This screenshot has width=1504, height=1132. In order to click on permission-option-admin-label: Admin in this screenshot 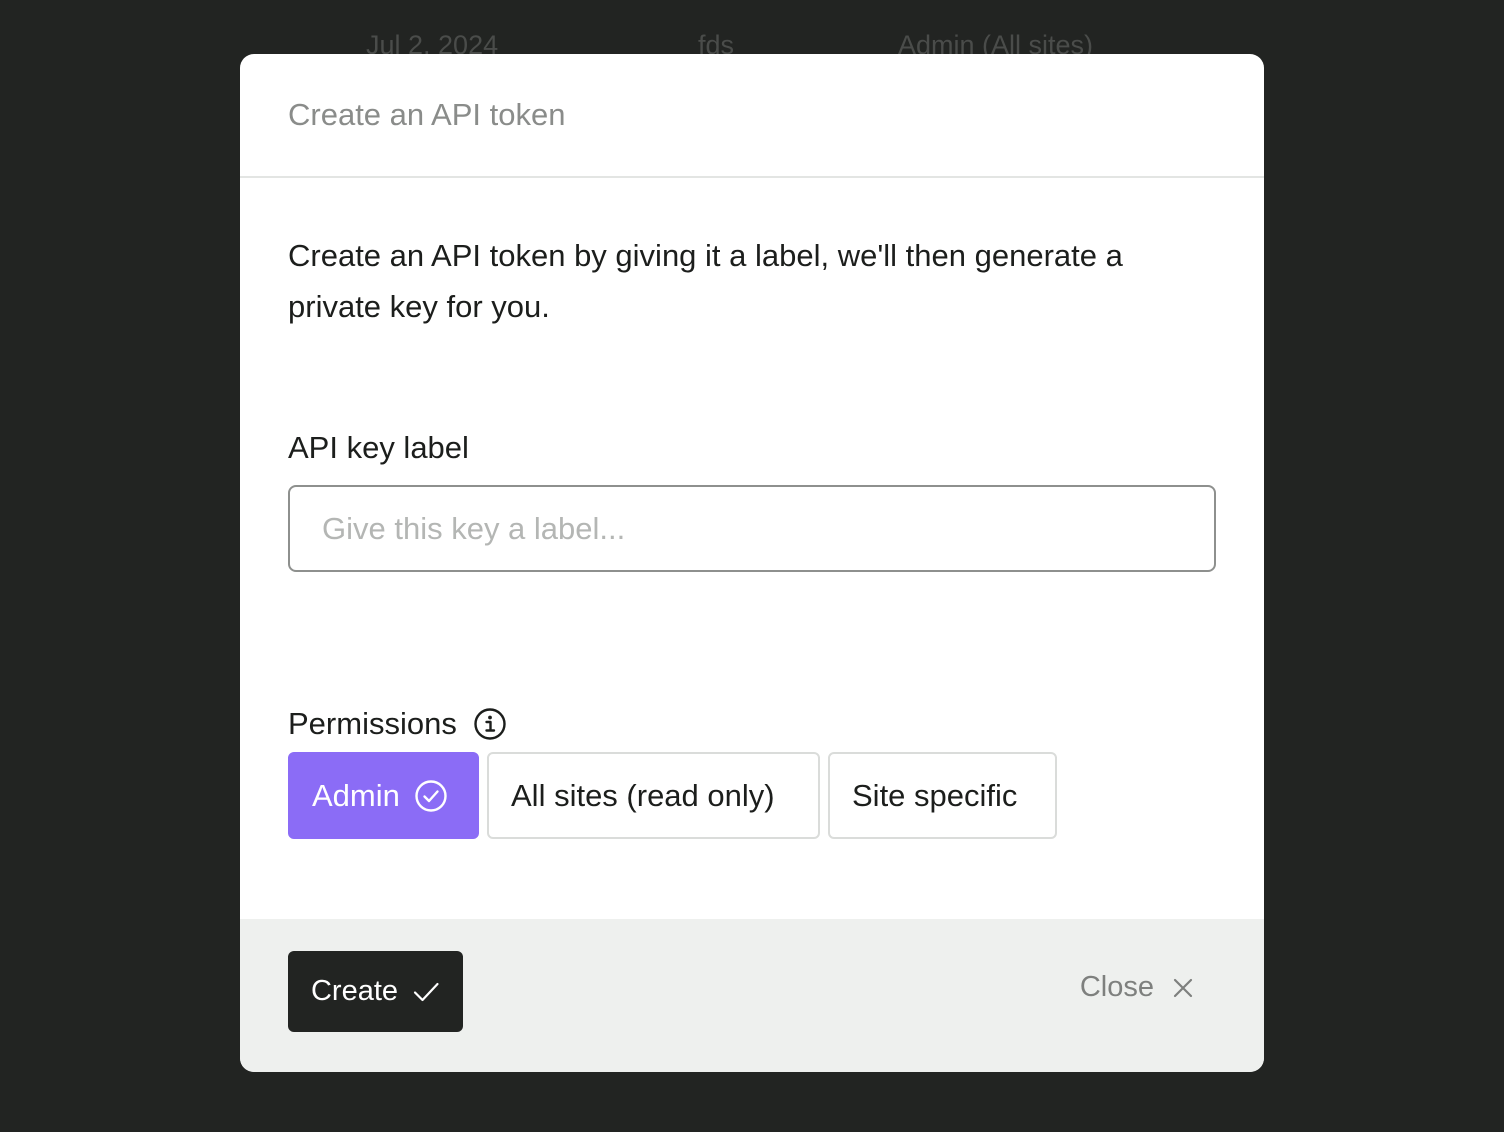, I will do `click(356, 795)`.